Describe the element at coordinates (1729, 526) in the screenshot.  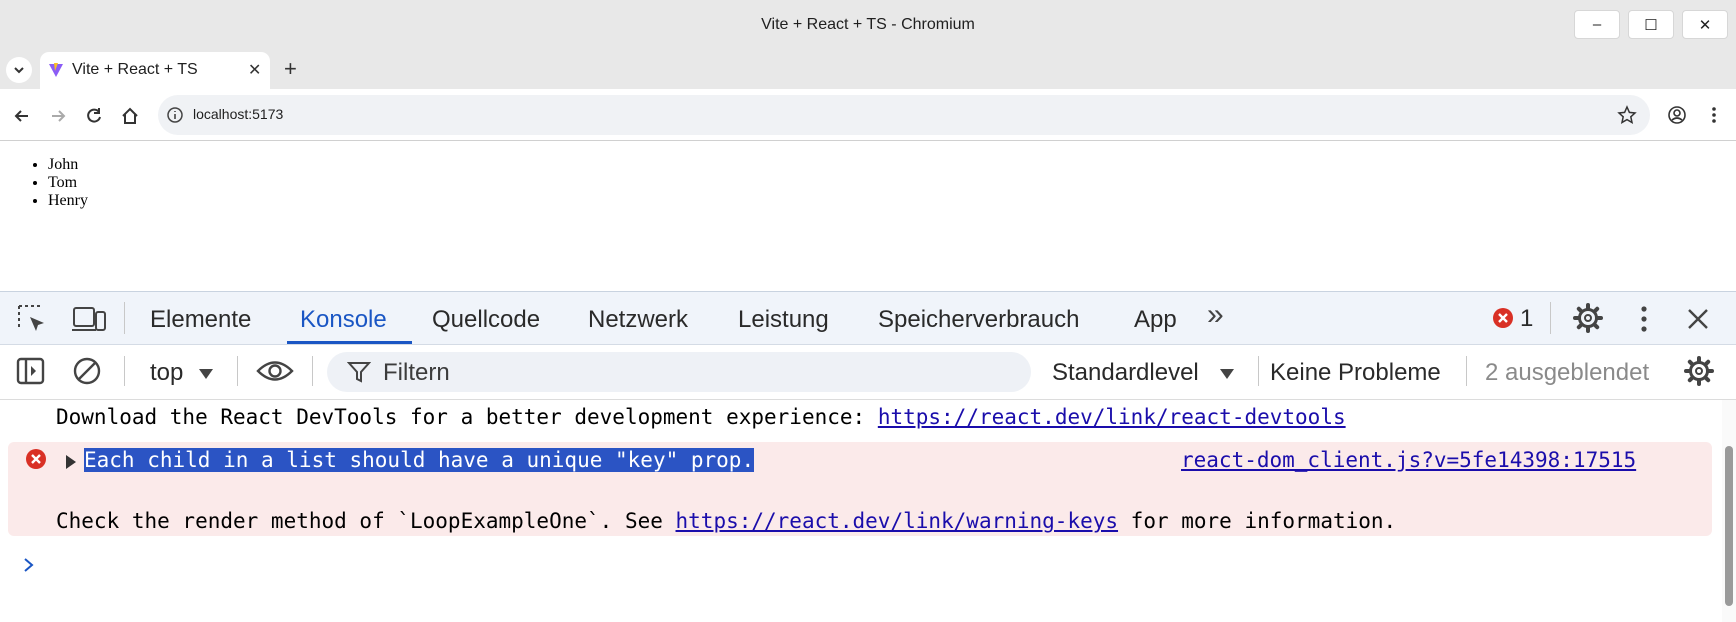
I see `console-scrollbar-thumb` at that location.